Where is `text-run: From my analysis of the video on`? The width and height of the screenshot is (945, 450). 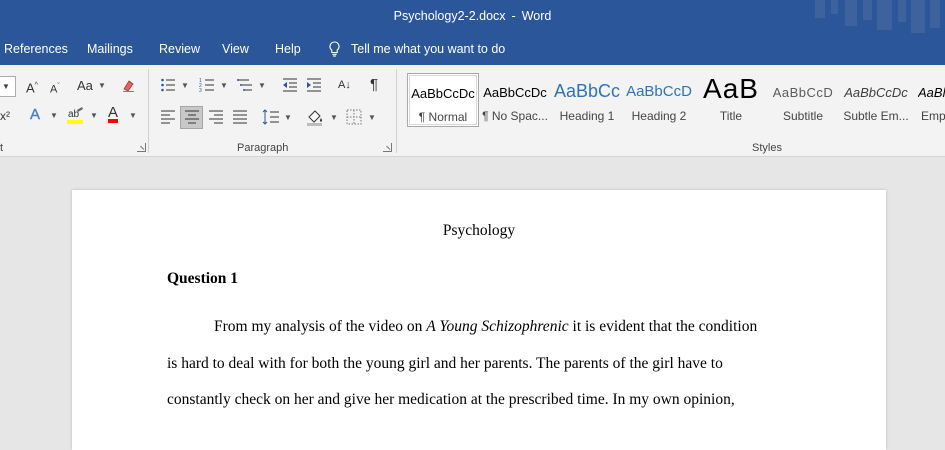 text-run: From my analysis of the video on is located at coordinates (320, 326).